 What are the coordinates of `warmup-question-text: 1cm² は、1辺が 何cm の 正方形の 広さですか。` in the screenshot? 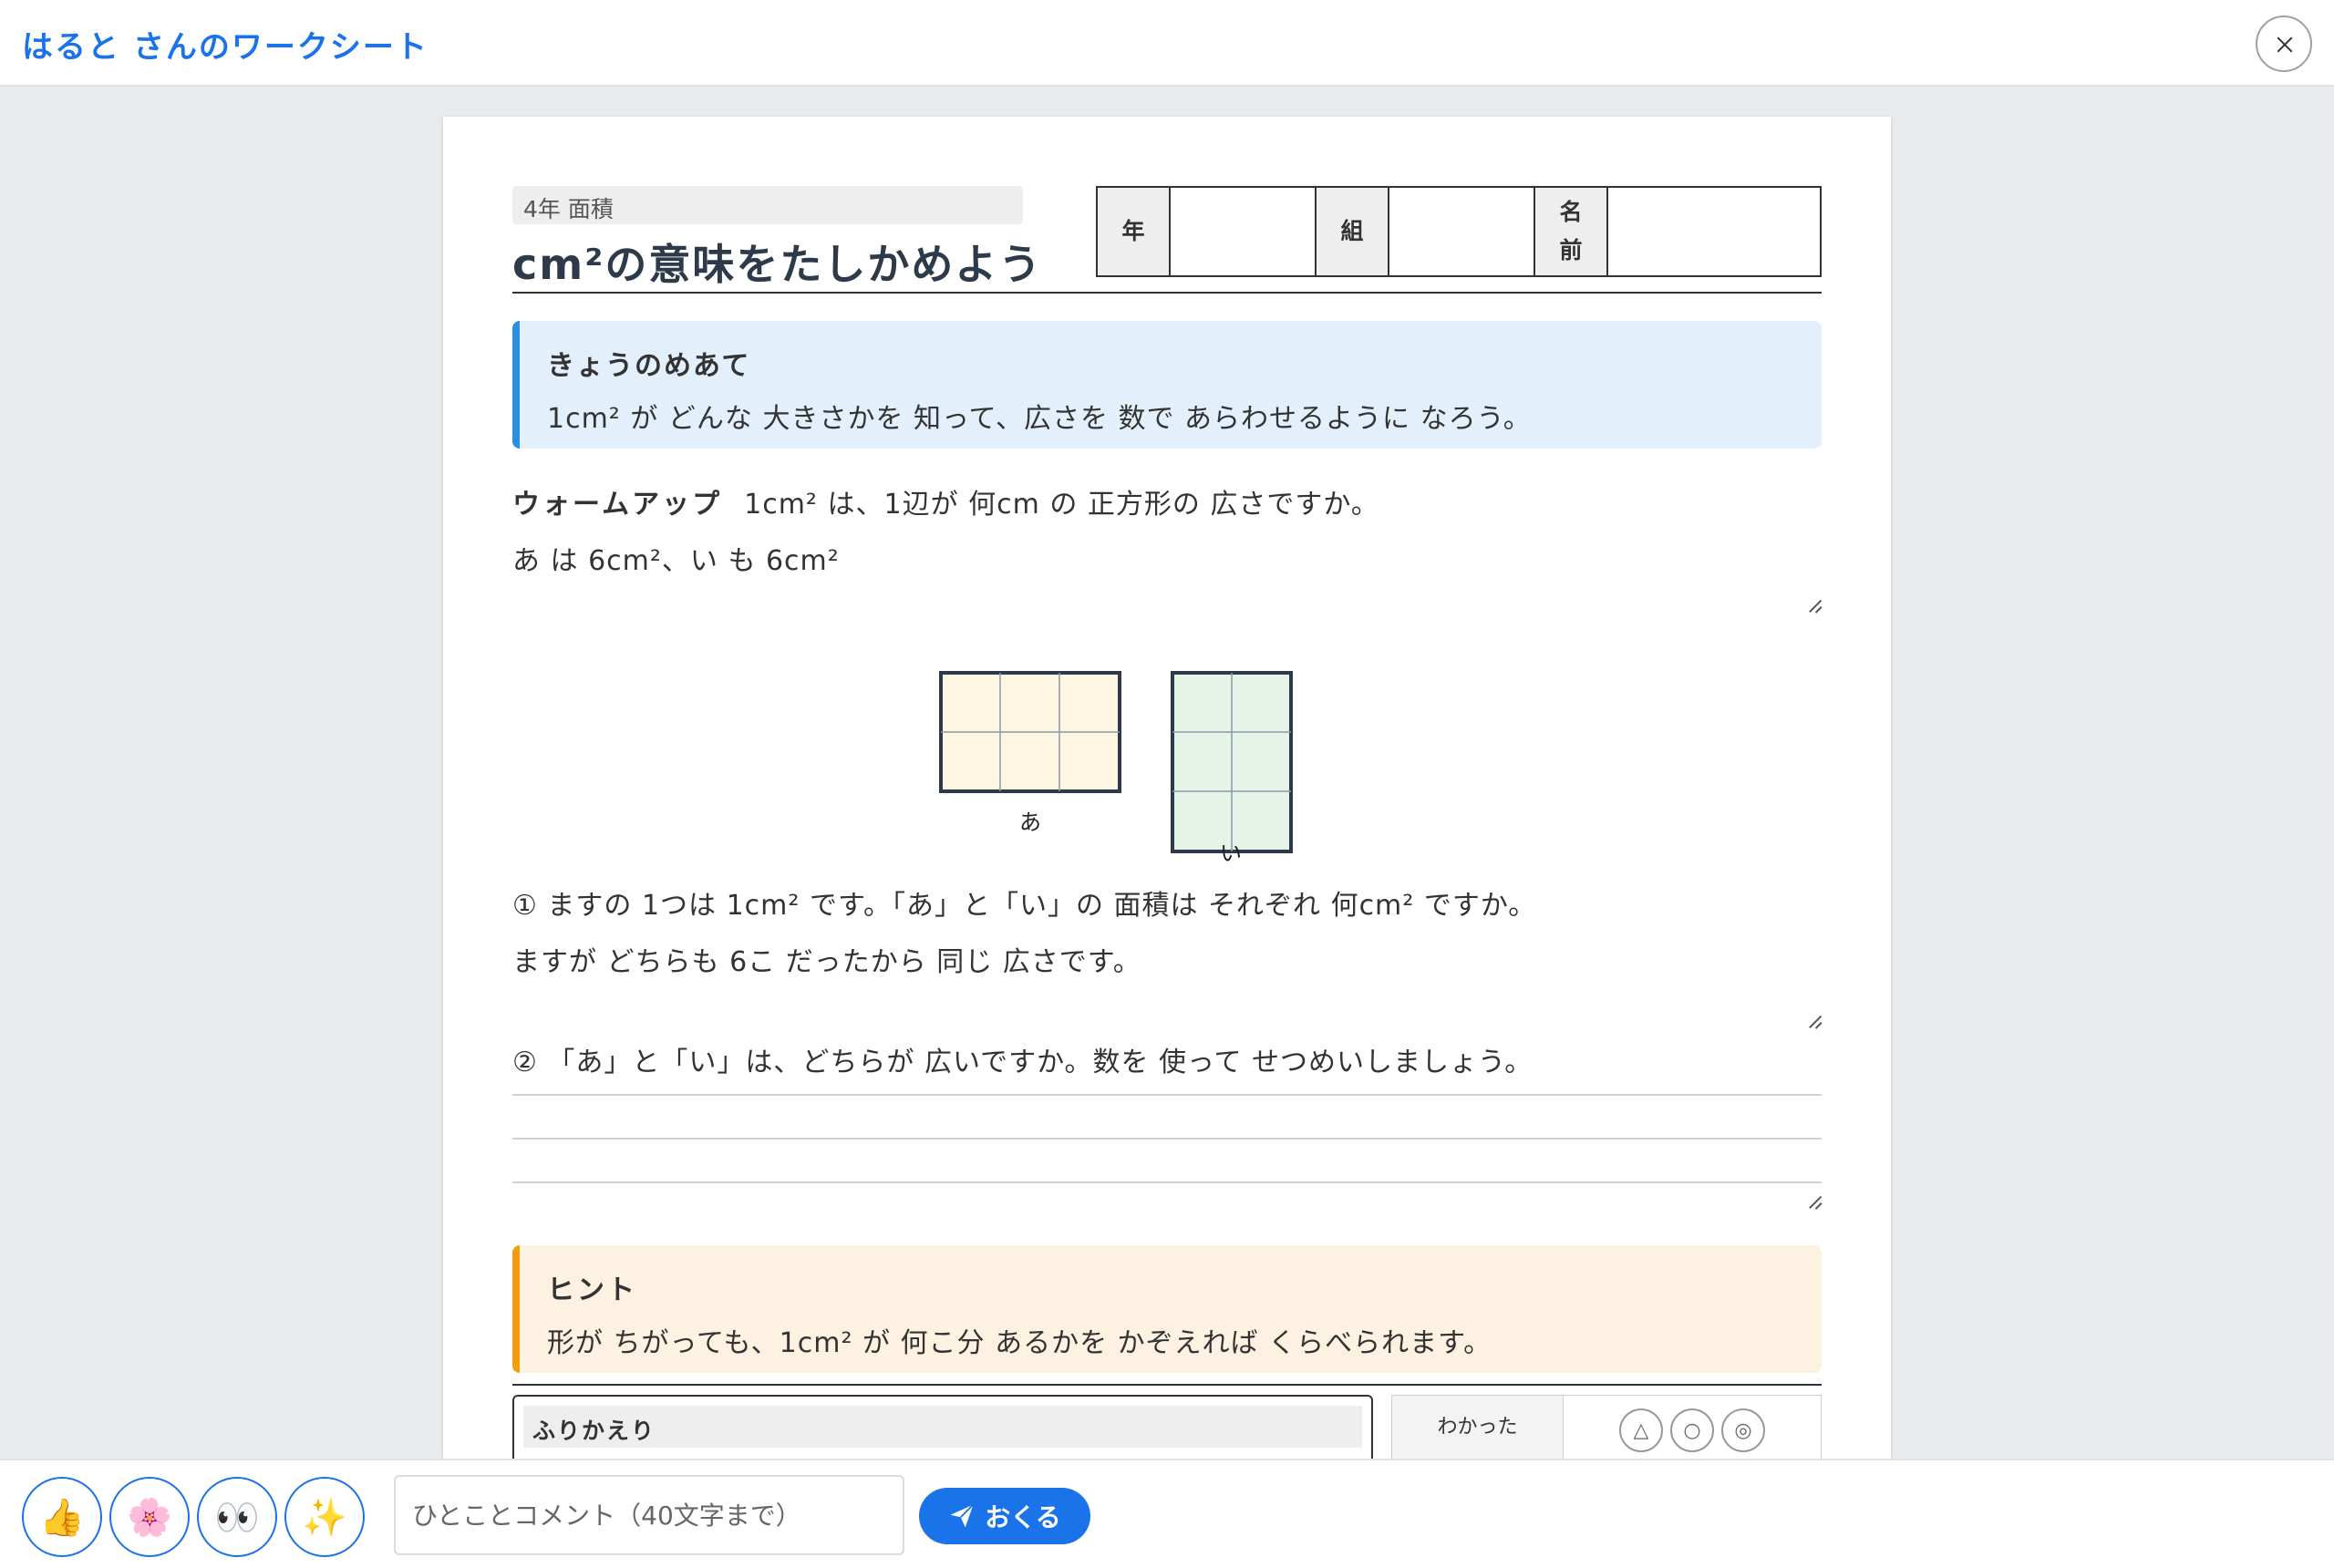 It's located at (1061, 505).